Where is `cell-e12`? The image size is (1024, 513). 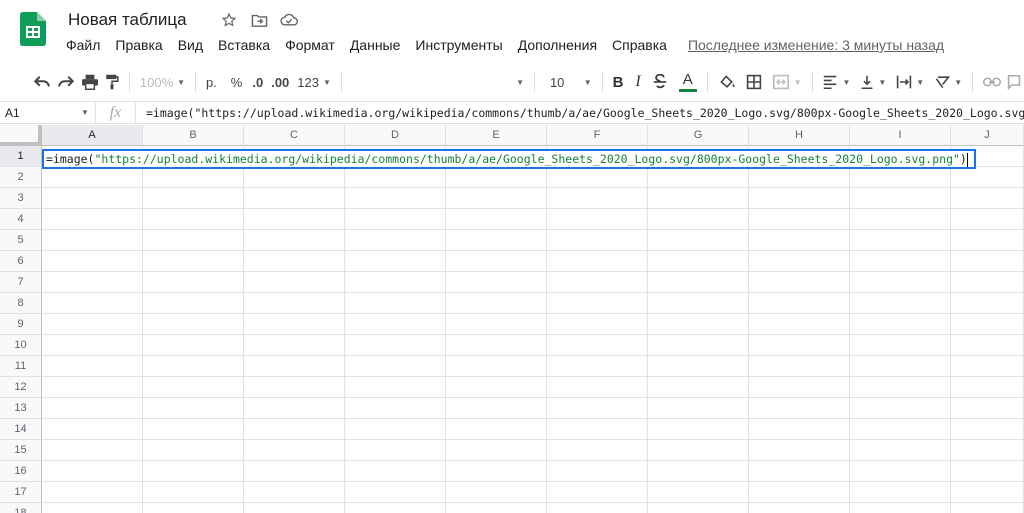 cell-e12 is located at coordinates (496, 387).